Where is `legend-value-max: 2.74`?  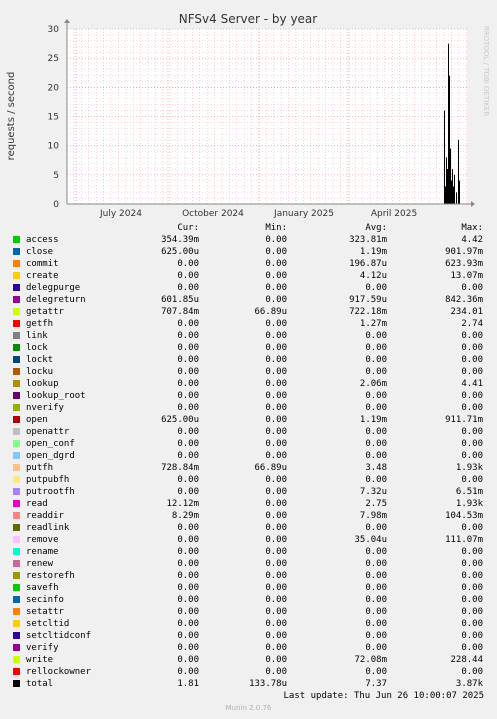
legend-value-max: 2.74 is located at coordinates (472, 324).